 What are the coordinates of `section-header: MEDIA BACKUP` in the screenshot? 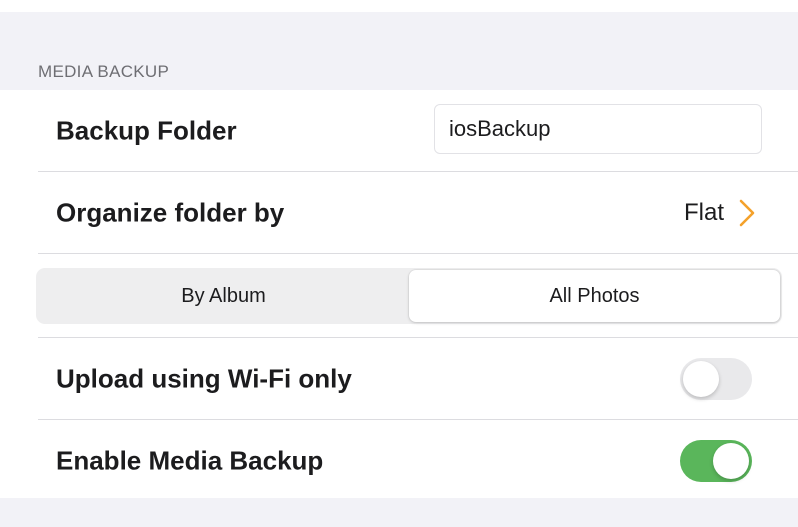 It's located at (399, 51).